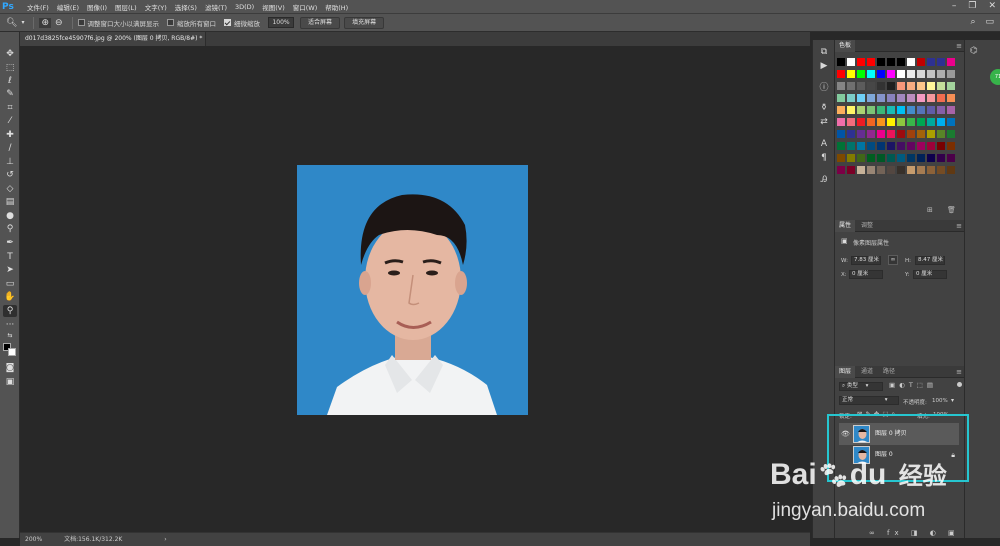  Describe the element at coordinates (10, 336) in the screenshot. I see `swap-colors-icon: ⇆` at that location.